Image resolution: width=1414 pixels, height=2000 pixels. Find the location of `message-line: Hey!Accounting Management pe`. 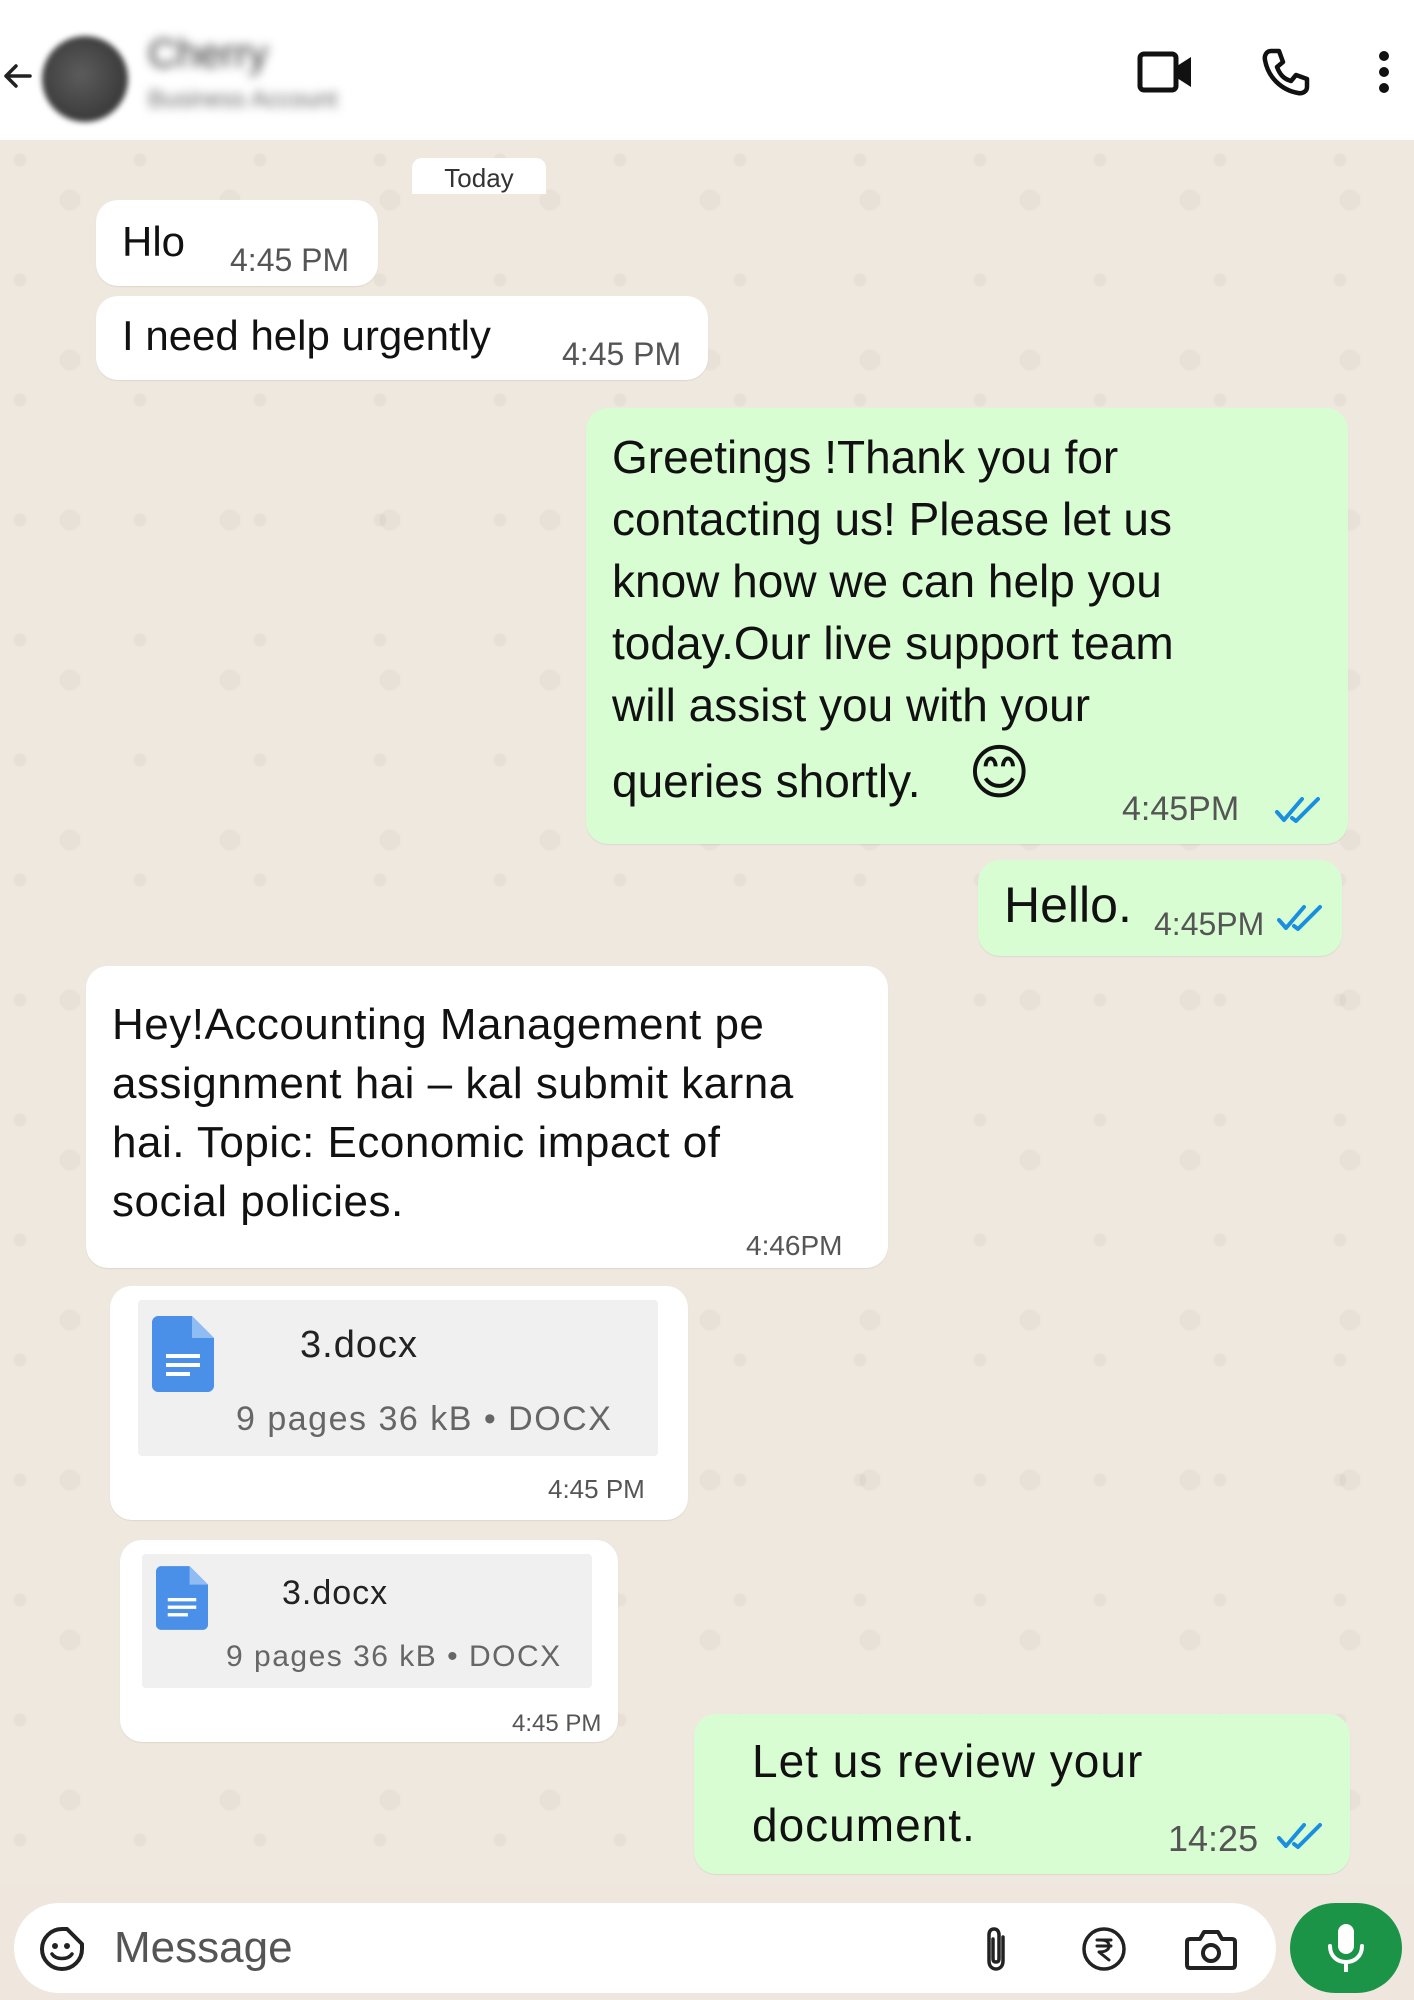

message-line: Hey!Accounting Management pe is located at coordinates (438, 1024).